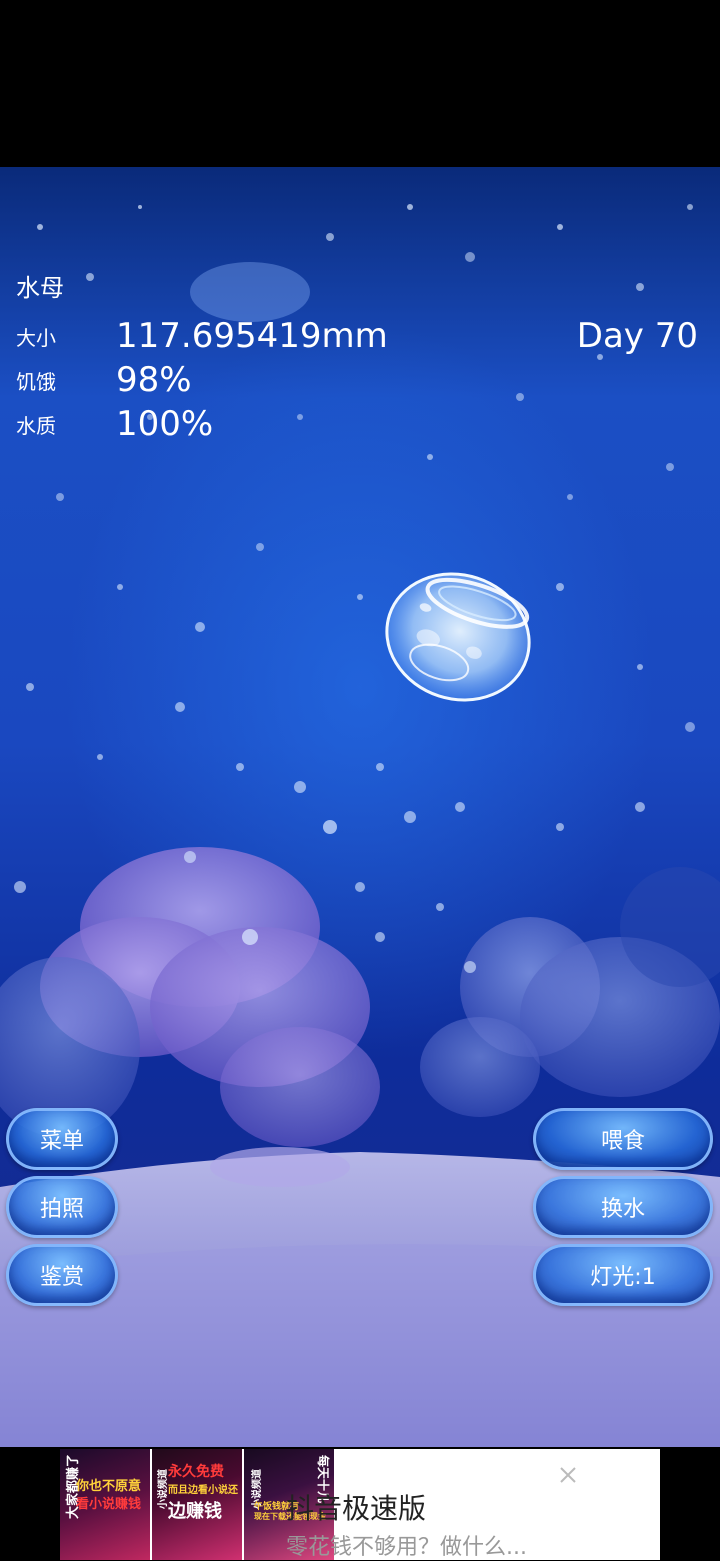  I want to click on light-button: 灯光:1, so click(623, 1275).